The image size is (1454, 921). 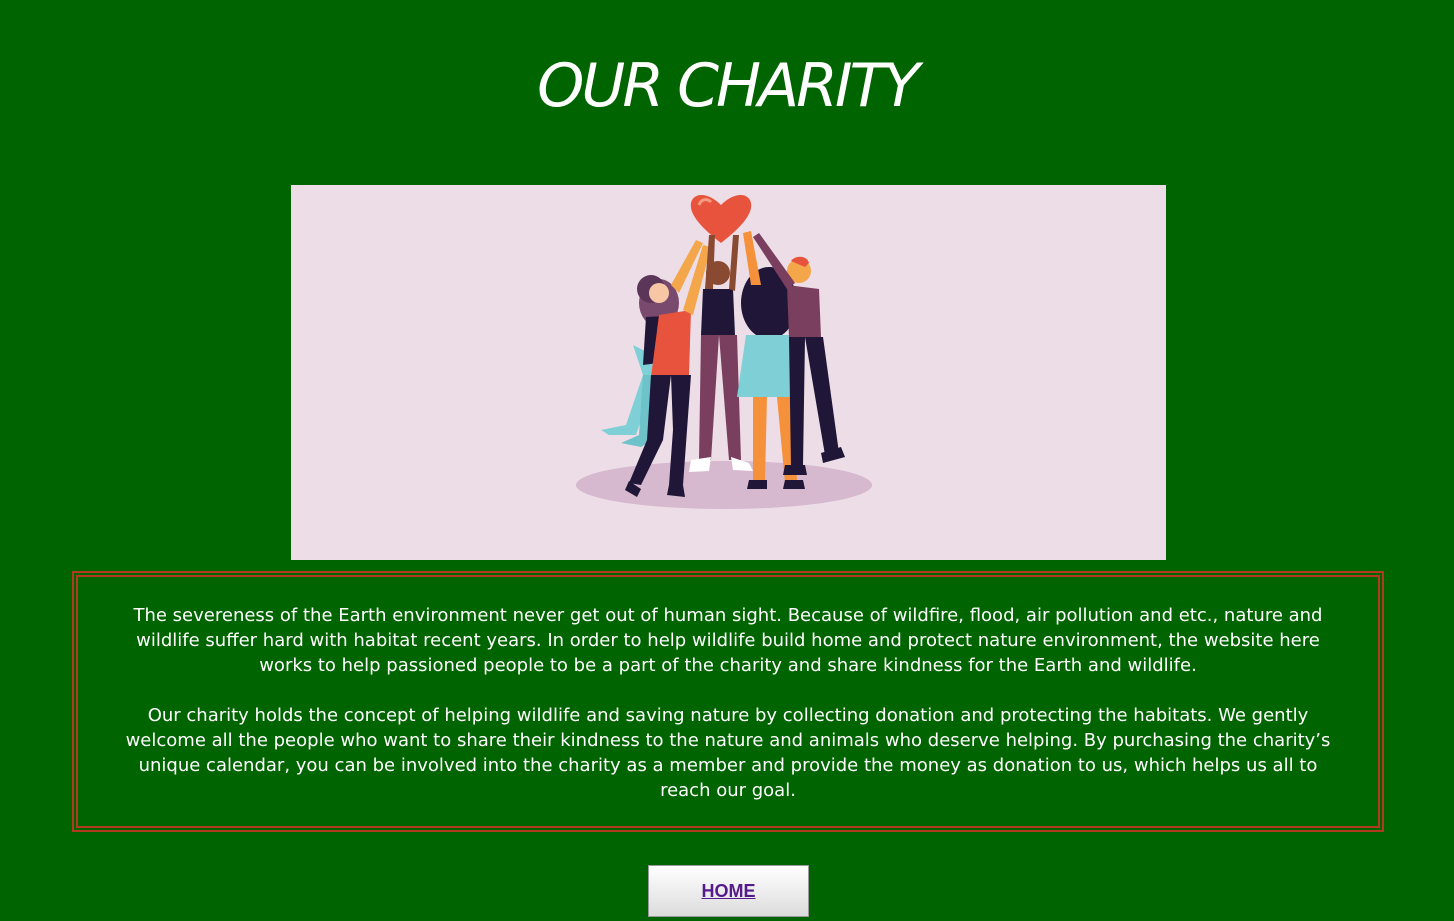 What do you see at coordinates (724, 352) in the screenshot?
I see `people-holding-heart-illustration` at bounding box center [724, 352].